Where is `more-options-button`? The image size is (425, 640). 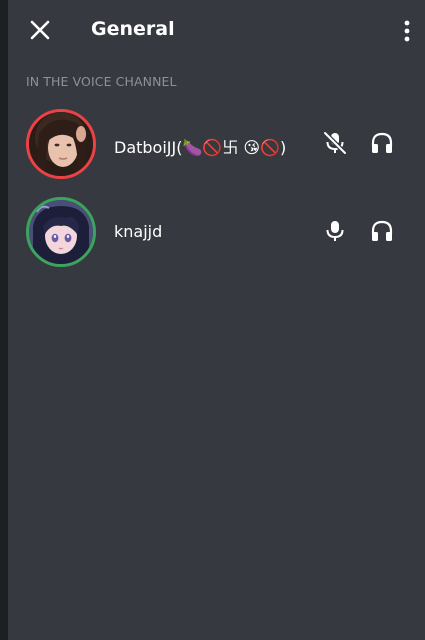 more-options-button is located at coordinates (407, 31).